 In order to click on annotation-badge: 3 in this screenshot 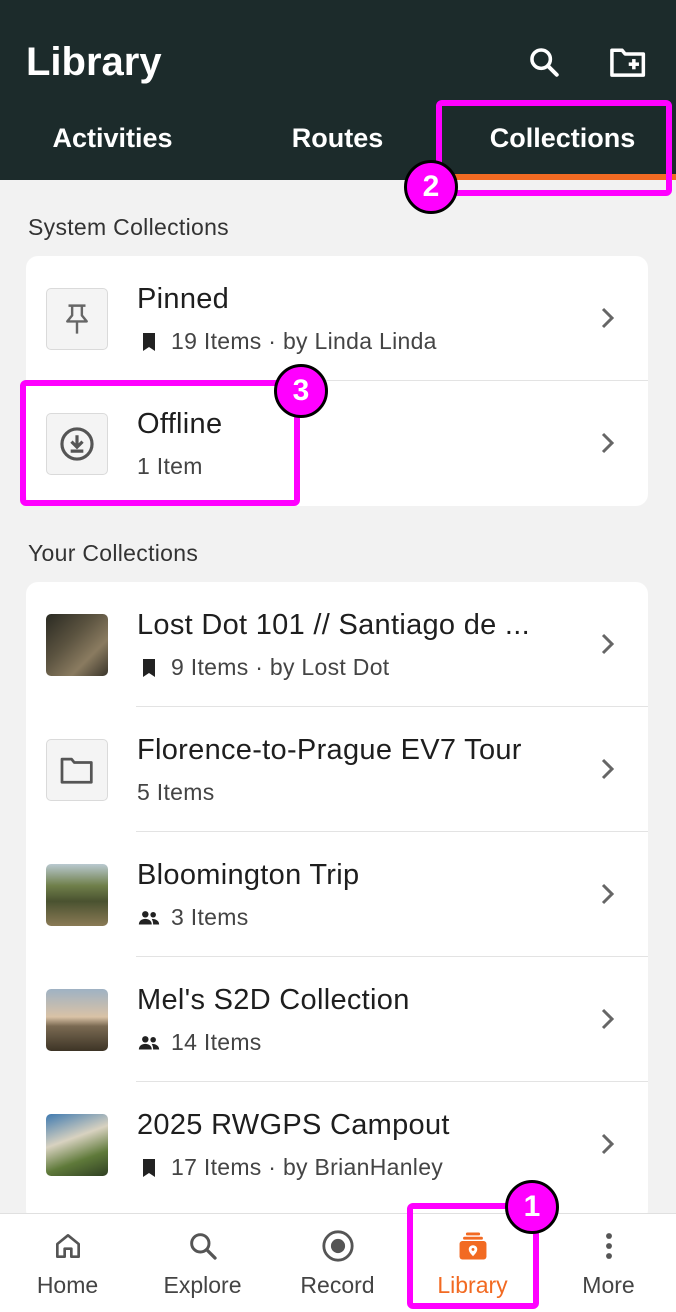, I will do `click(301, 391)`.